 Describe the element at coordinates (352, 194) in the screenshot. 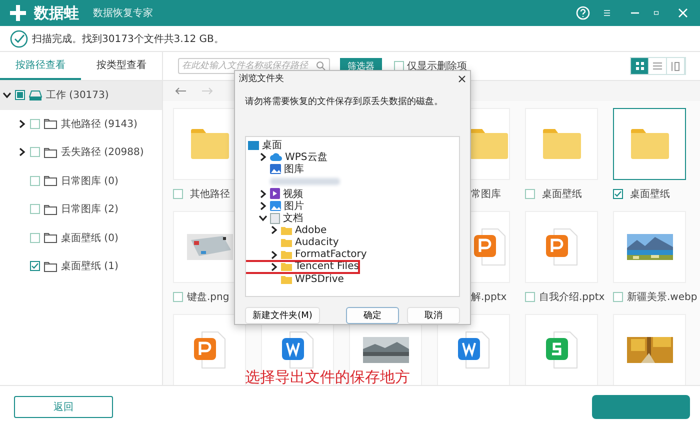

I see `folder-item: 视频` at that location.